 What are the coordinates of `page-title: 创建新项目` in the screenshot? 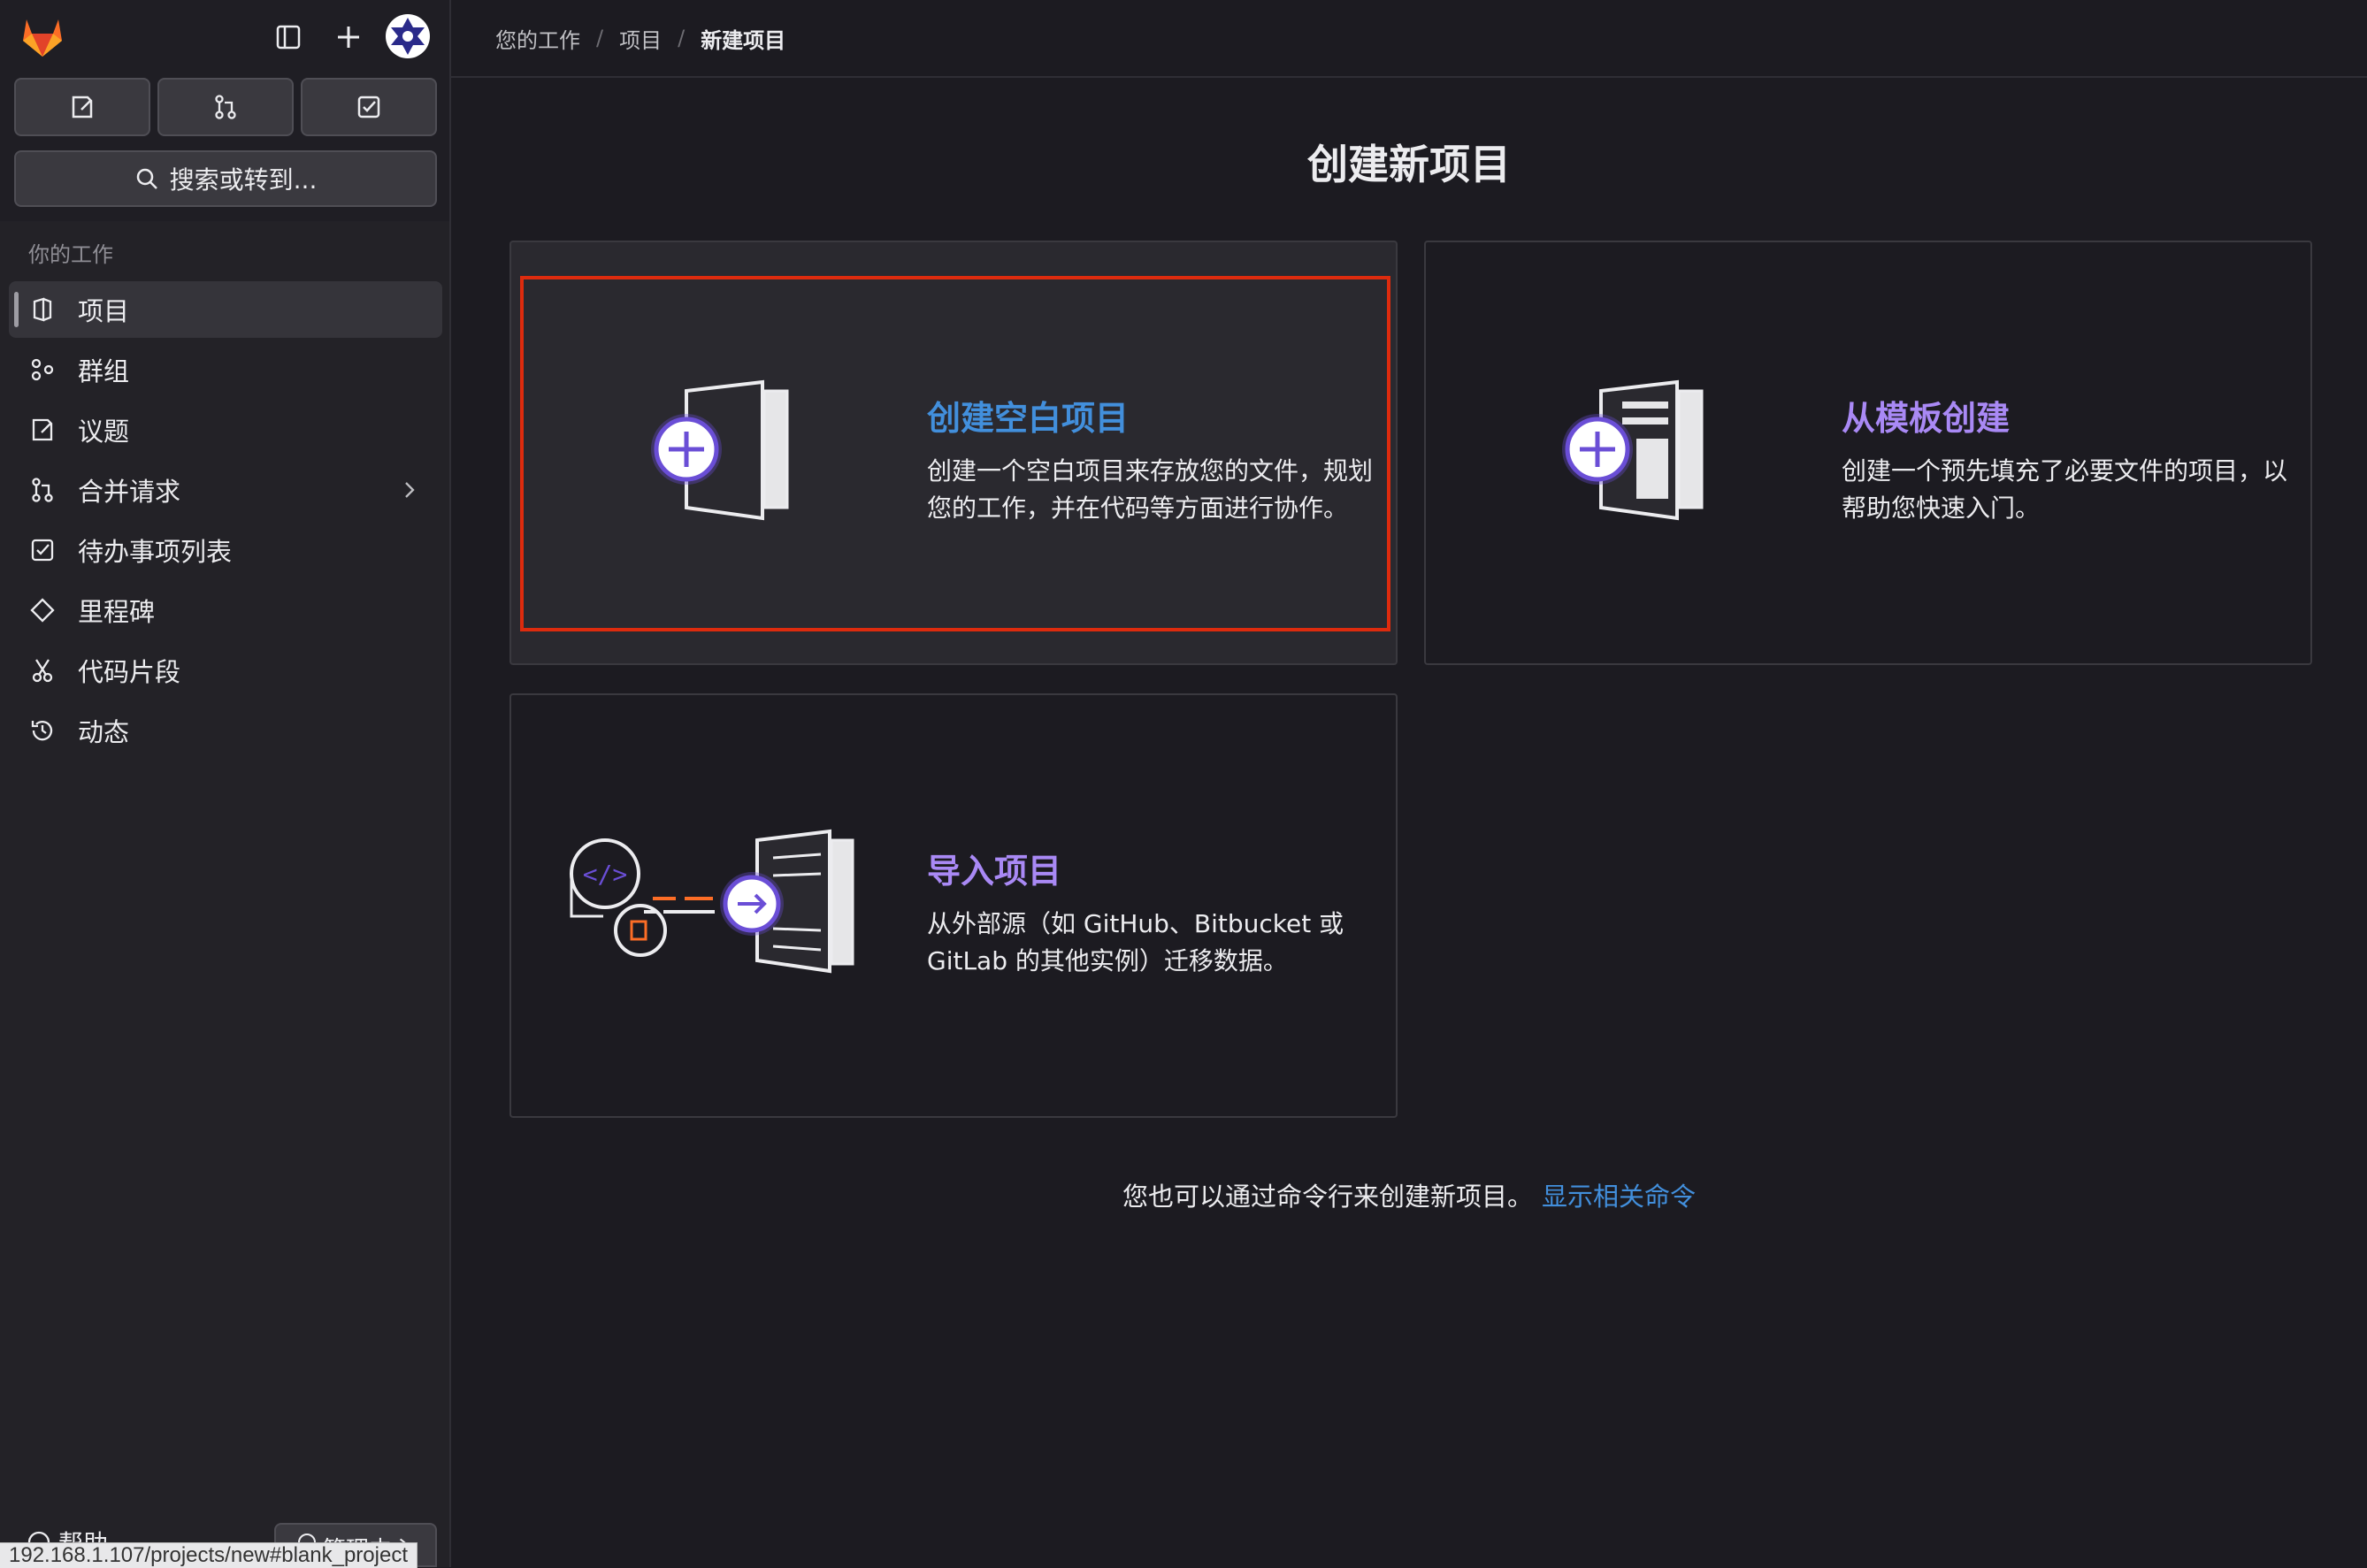 It's located at (1409, 164).